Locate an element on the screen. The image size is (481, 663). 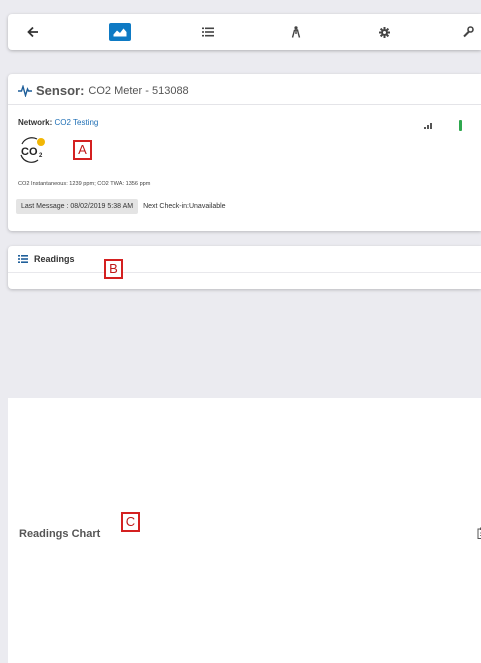
settings-tab is located at coordinates (384, 32).